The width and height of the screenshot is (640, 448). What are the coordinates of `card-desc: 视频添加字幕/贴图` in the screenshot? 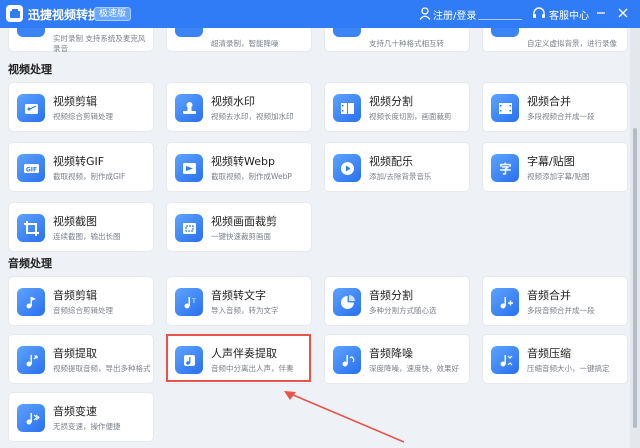 It's located at (558, 176).